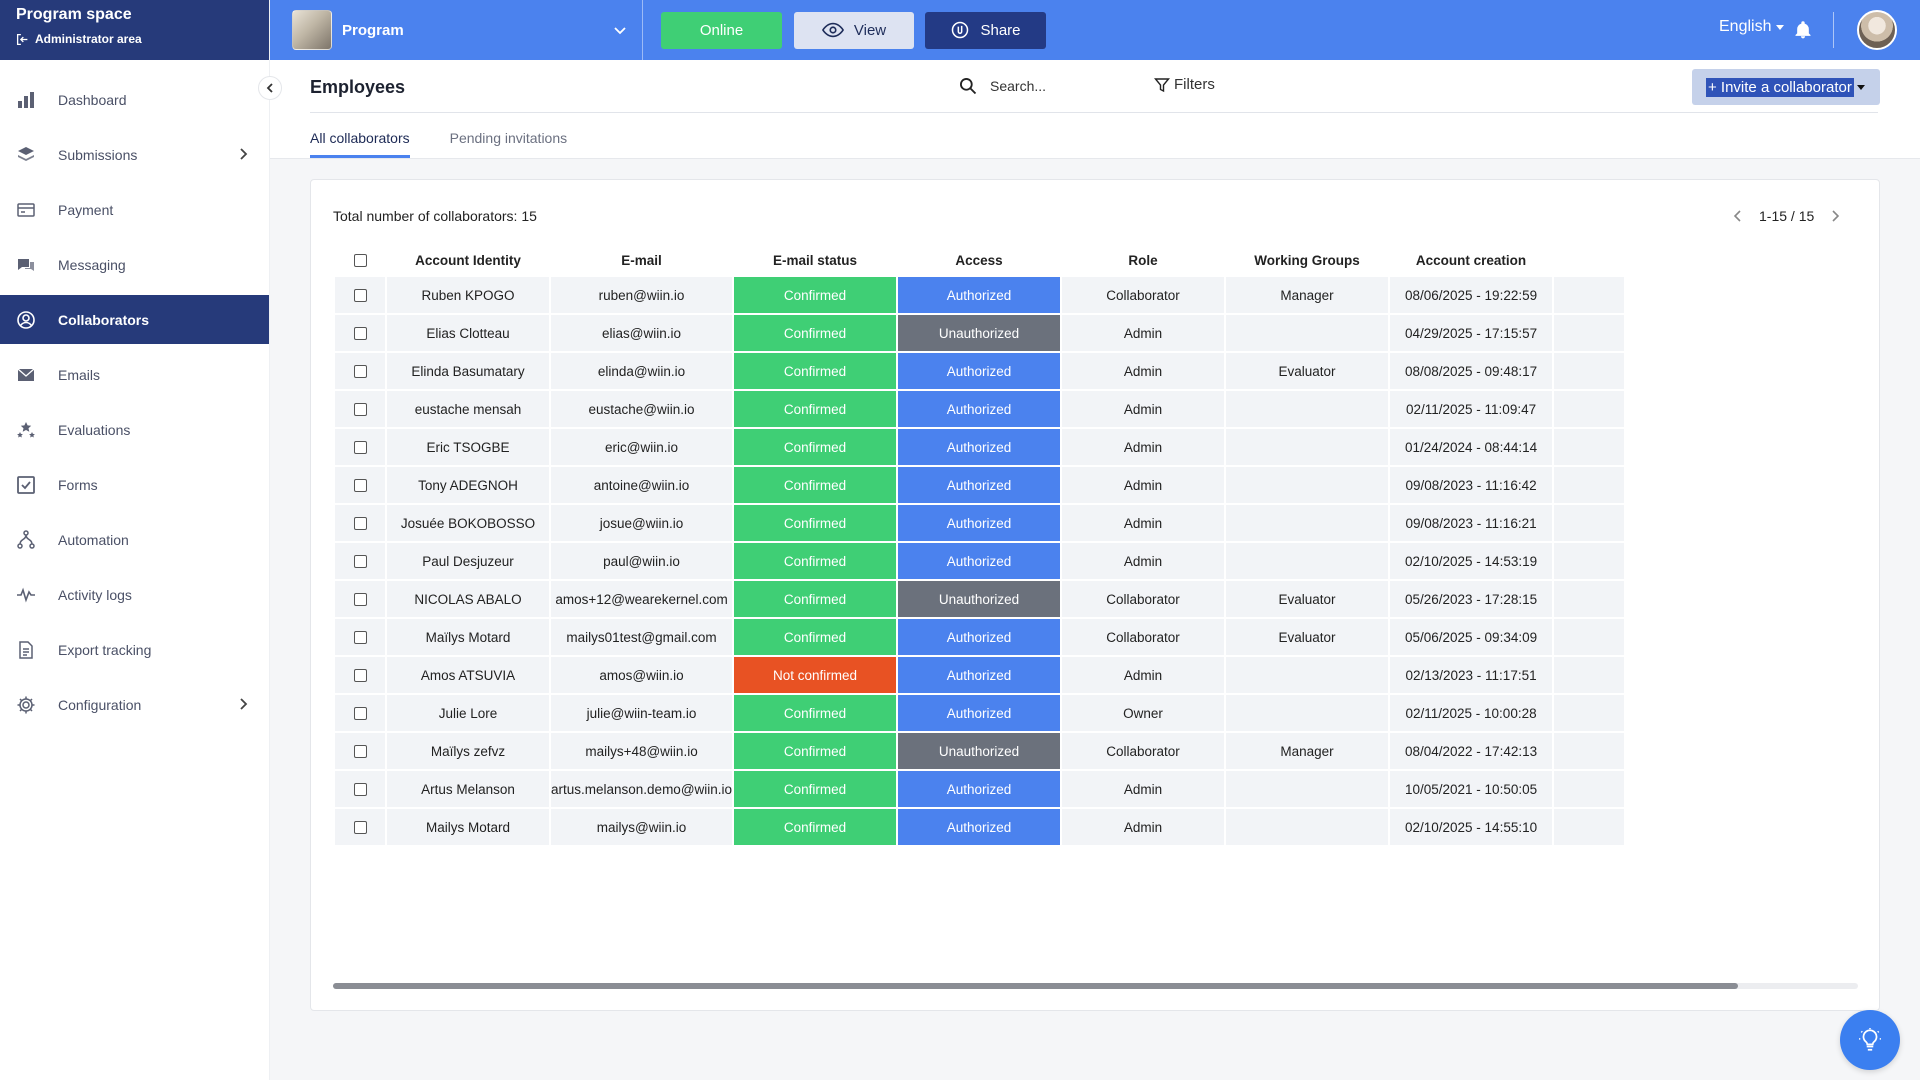  What do you see at coordinates (832, 30) in the screenshot?
I see `eye-icon` at bounding box center [832, 30].